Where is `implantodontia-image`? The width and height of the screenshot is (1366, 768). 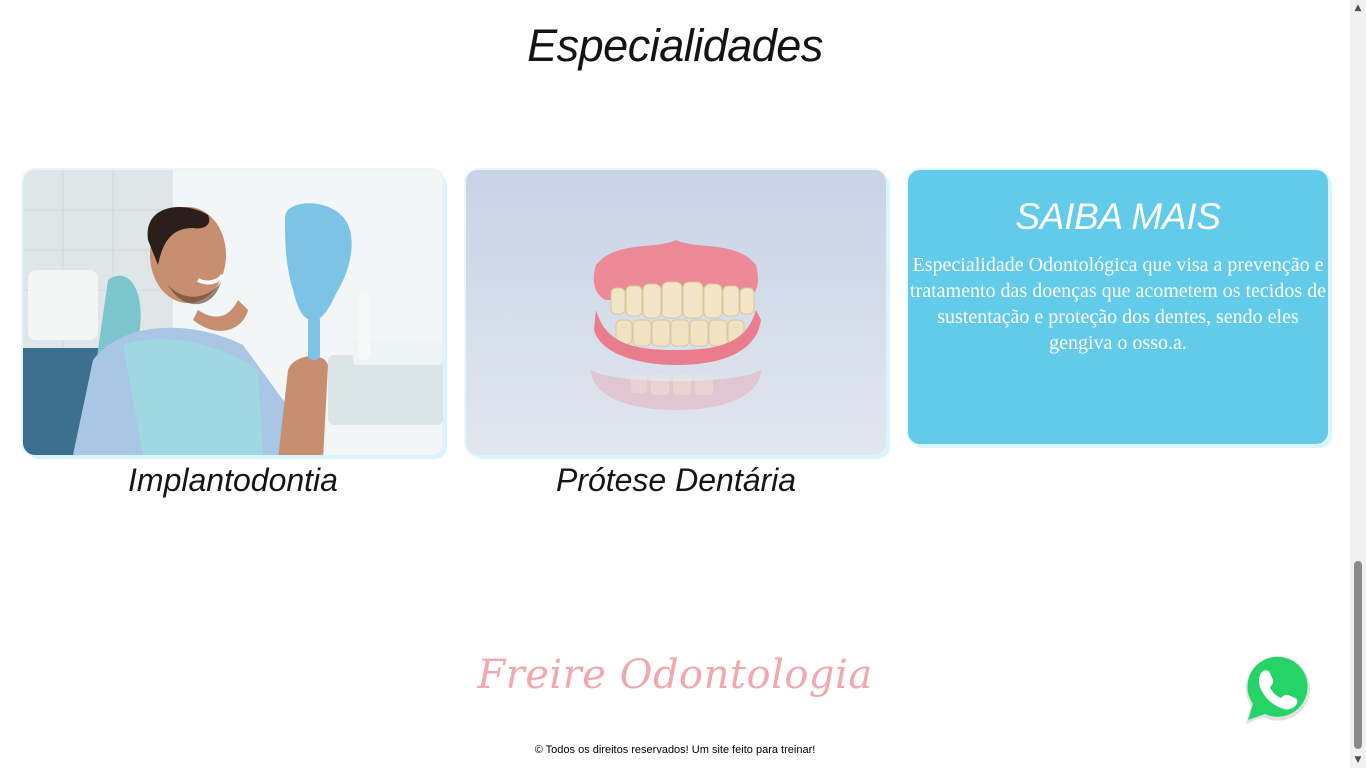
implantodontia-image is located at coordinates (233, 312).